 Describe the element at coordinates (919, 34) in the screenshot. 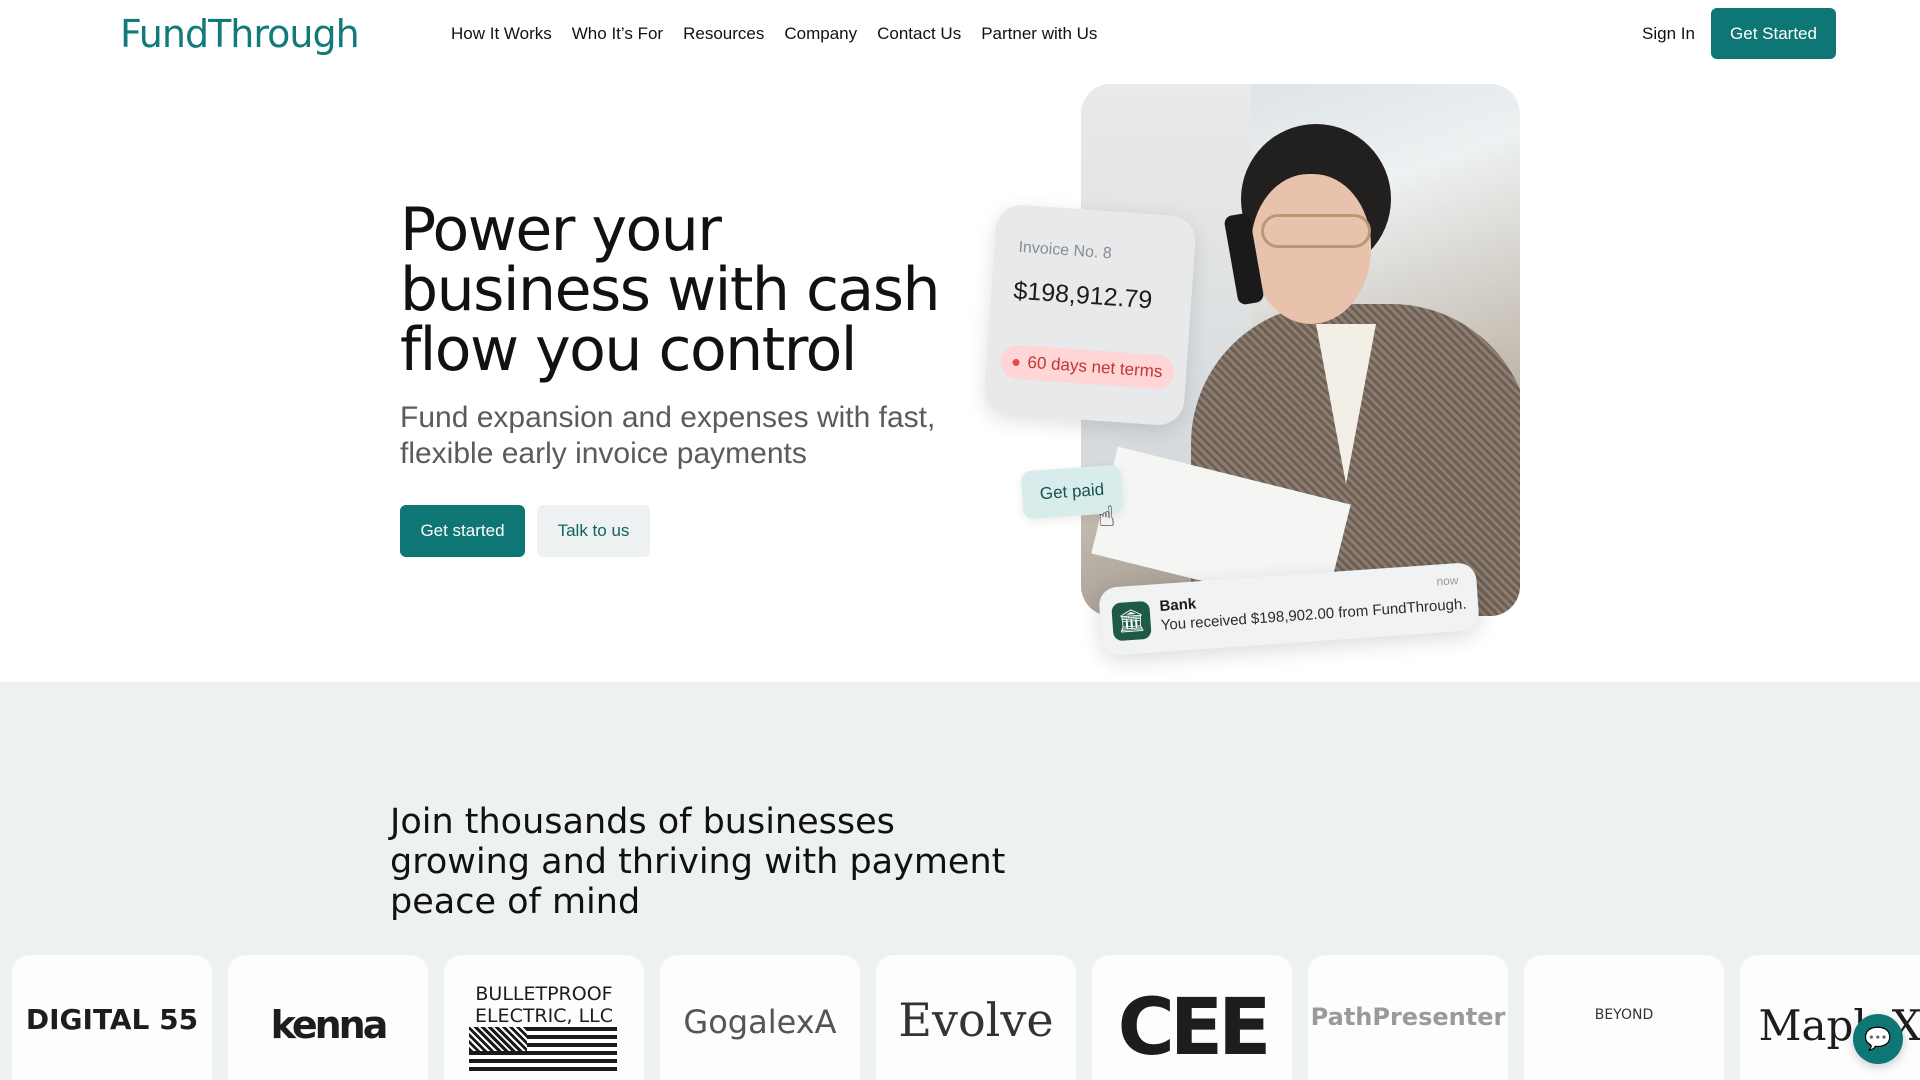

I see `nav-contact-us: Contact Us` at that location.